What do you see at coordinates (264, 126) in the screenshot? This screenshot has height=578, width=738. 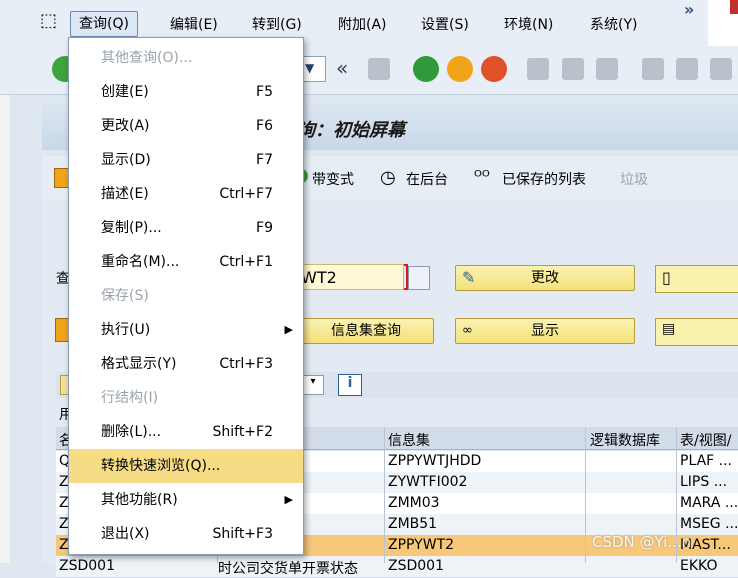 I see `menu-item-shortcut: F6` at bounding box center [264, 126].